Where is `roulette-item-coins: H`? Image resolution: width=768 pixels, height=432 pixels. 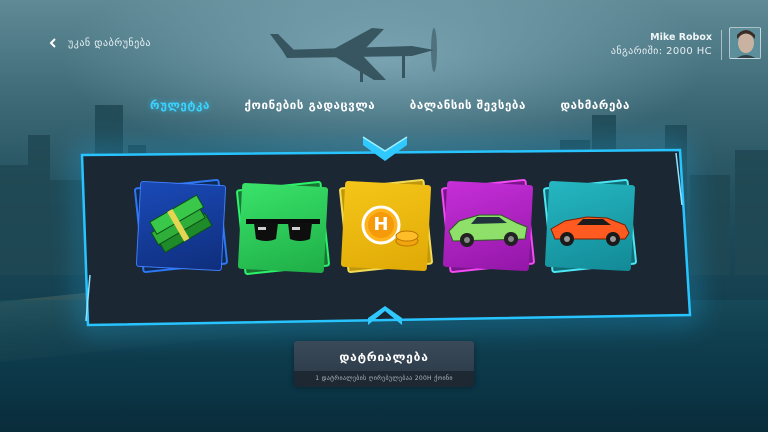
roulette-item-coins: H is located at coordinates (386, 226).